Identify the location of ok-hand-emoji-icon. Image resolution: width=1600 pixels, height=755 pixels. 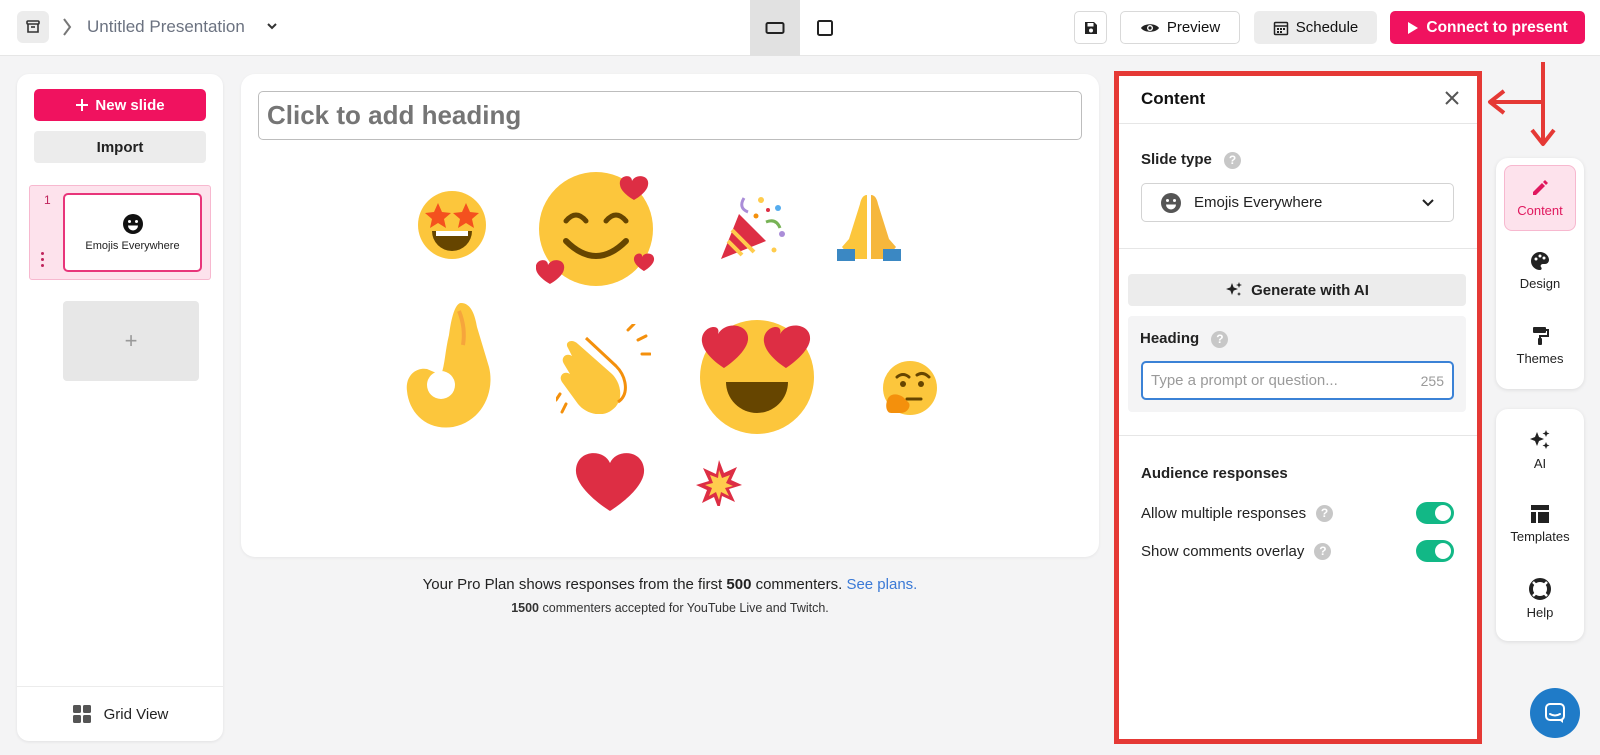
(448, 365).